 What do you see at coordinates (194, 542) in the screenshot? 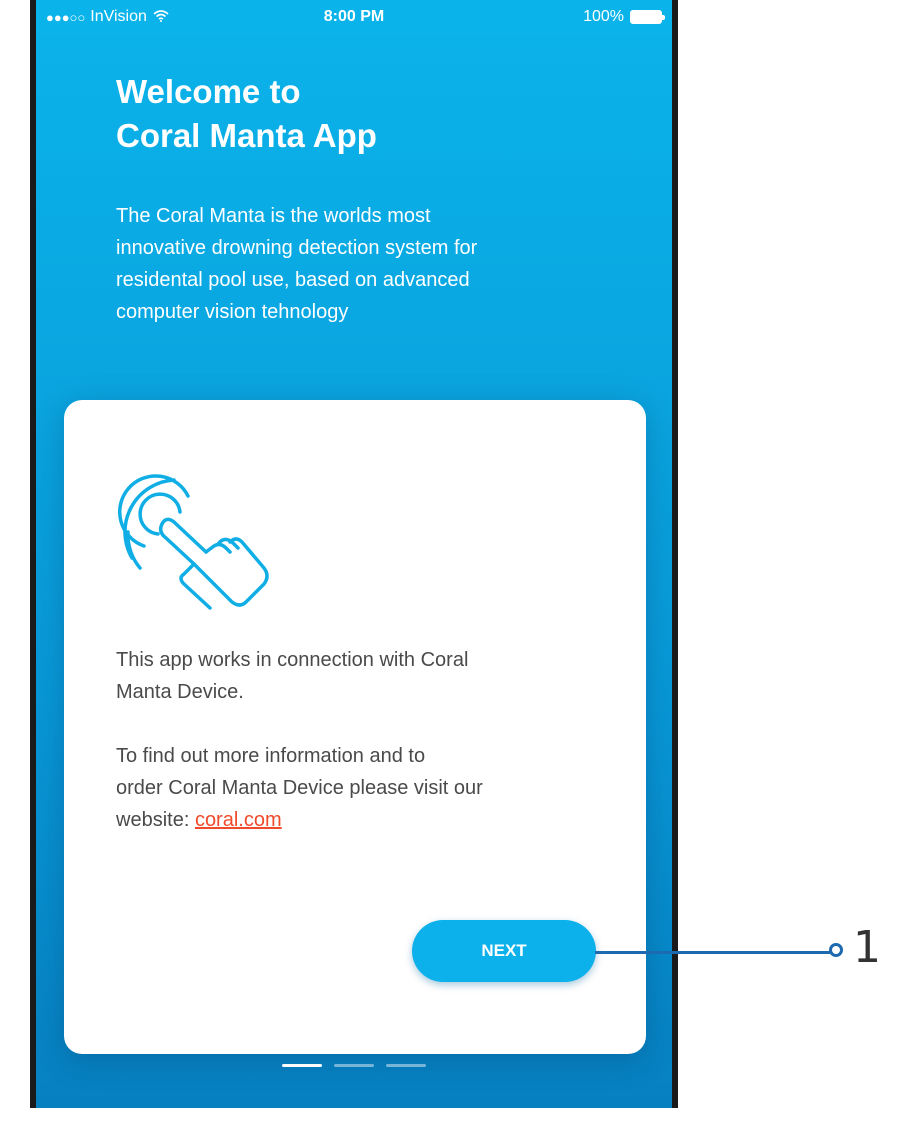
I see `touch-hand-icon` at bounding box center [194, 542].